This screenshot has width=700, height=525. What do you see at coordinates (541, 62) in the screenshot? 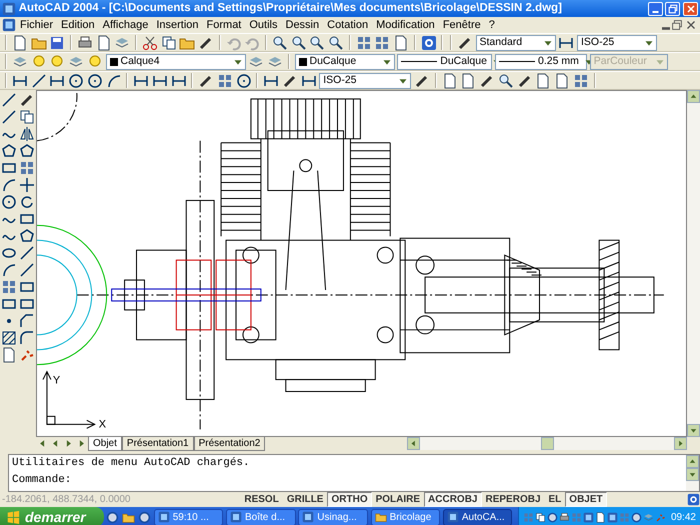
I see `lineweight-dropdown: 0.25 mm` at bounding box center [541, 62].